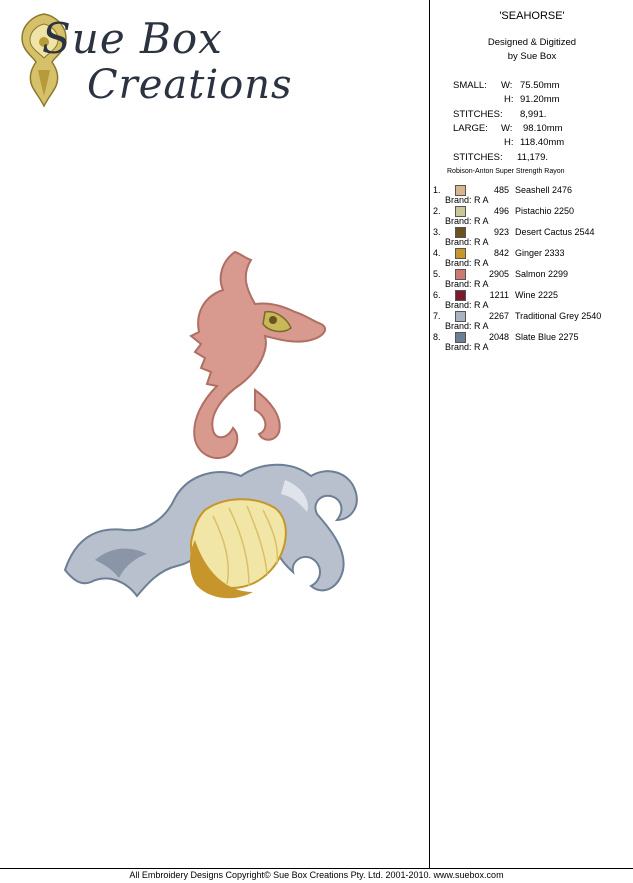 The image size is (633, 883). Describe the element at coordinates (532, 42) in the screenshot. I see `designed-by-line1: Designed & Digitized` at that location.